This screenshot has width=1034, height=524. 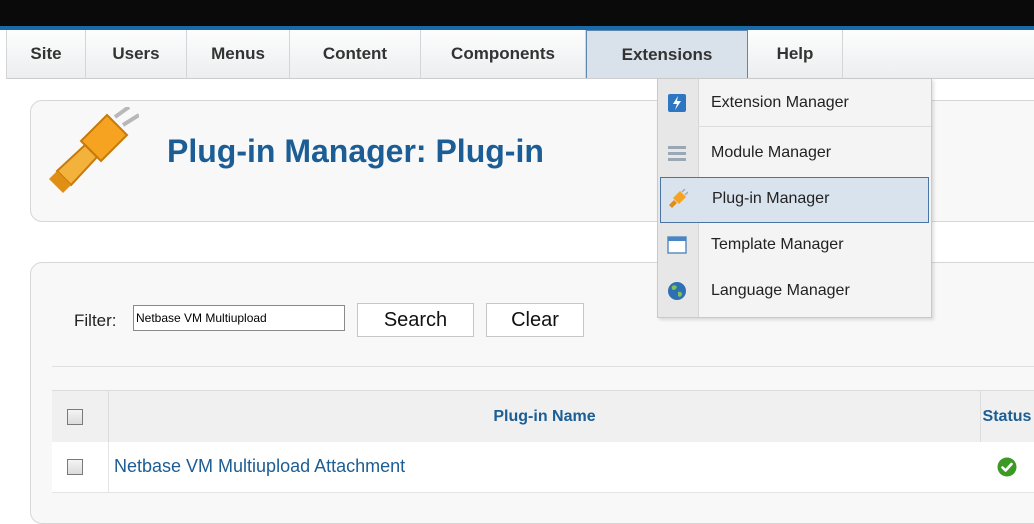 What do you see at coordinates (780, 102) in the screenshot?
I see `menu-item-label: Extension Manager` at bounding box center [780, 102].